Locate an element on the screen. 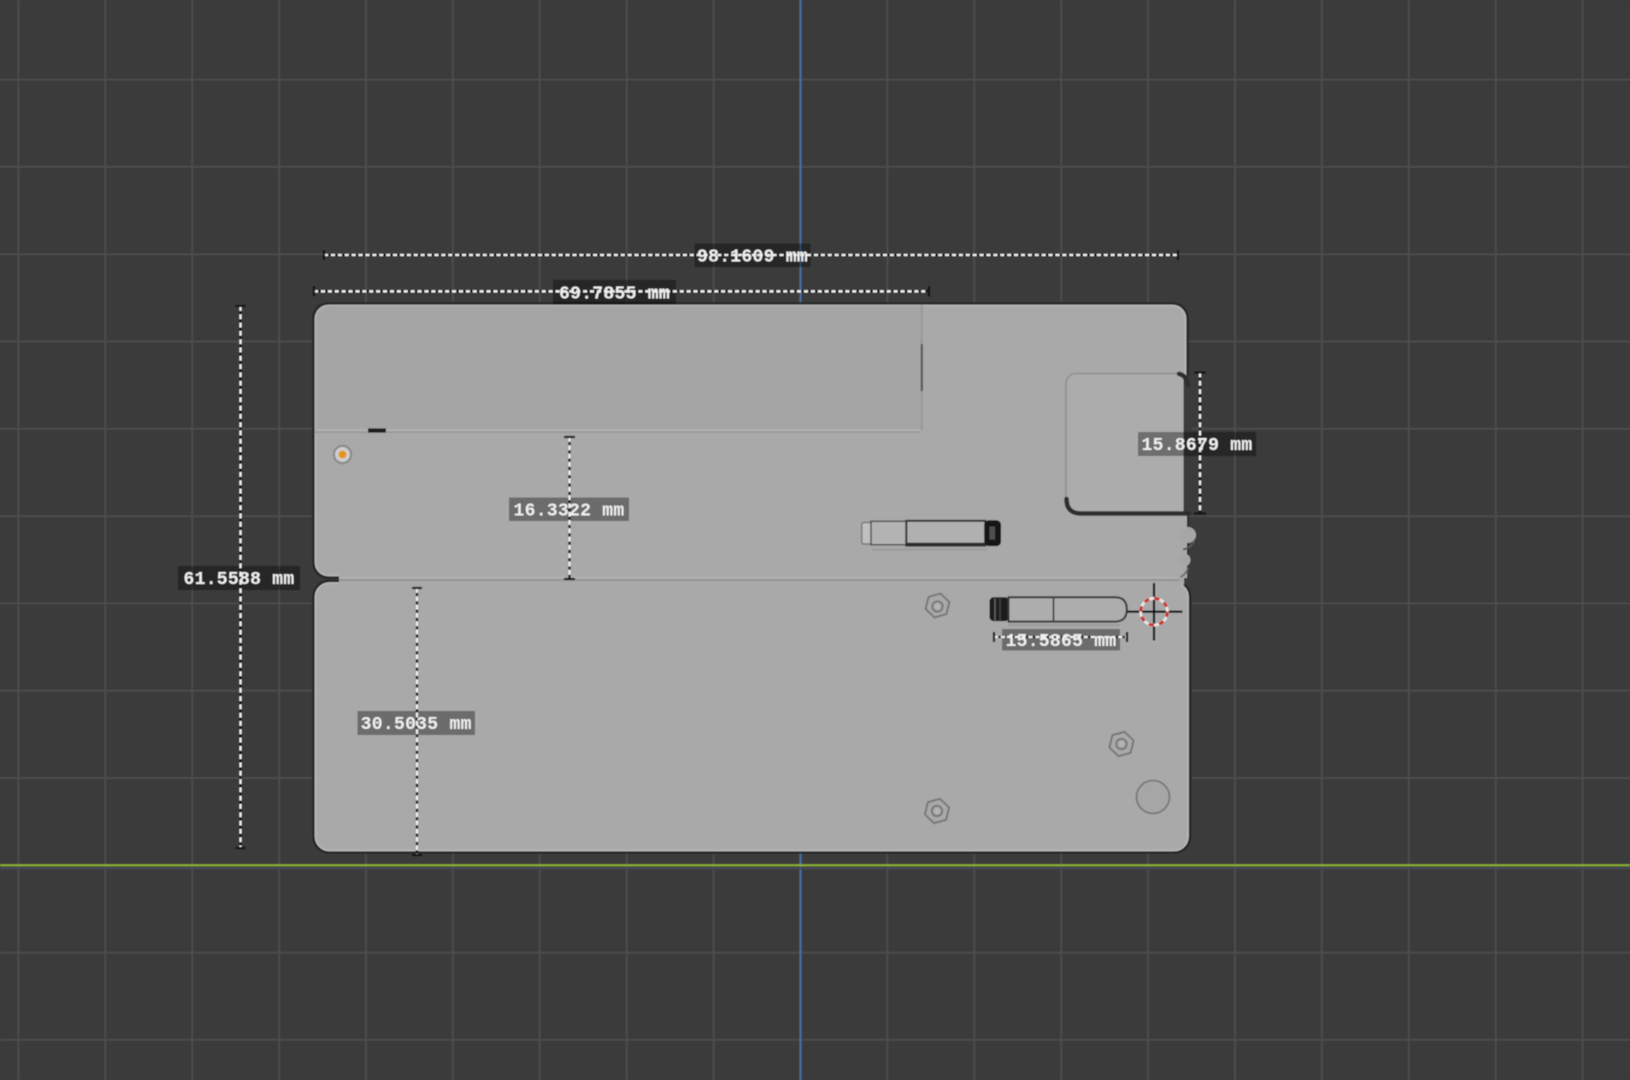  svg-text: 61.5588 mm is located at coordinates (238, 580).